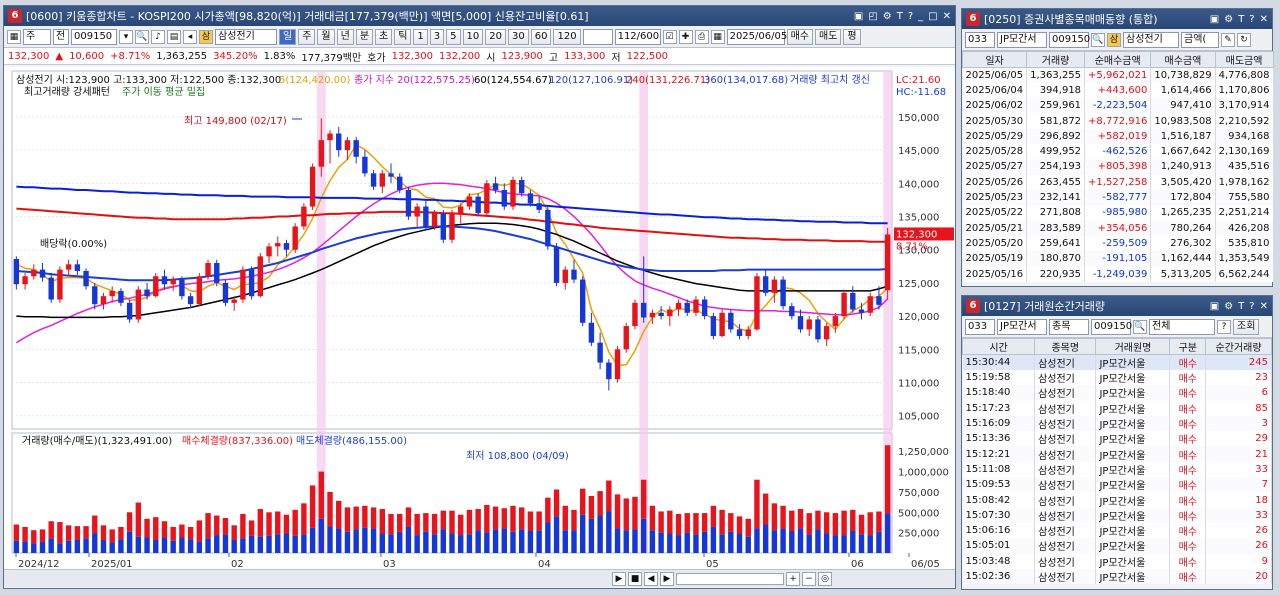 The height and width of the screenshot is (595, 1280). I want to click on save-screen-icon: ◰, so click(872, 16).